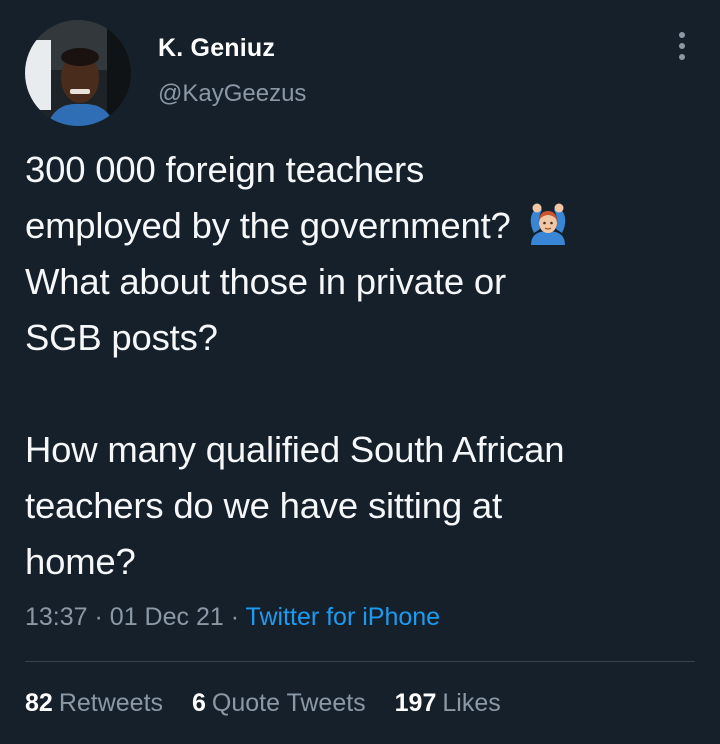  I want to click on profile-photo-icon, so click(78, 73).